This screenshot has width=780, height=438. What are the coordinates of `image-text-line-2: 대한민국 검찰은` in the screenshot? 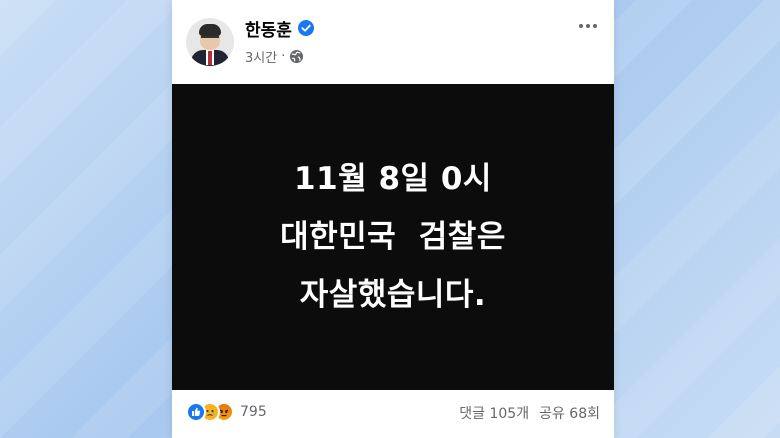 It's located at (393, 237).